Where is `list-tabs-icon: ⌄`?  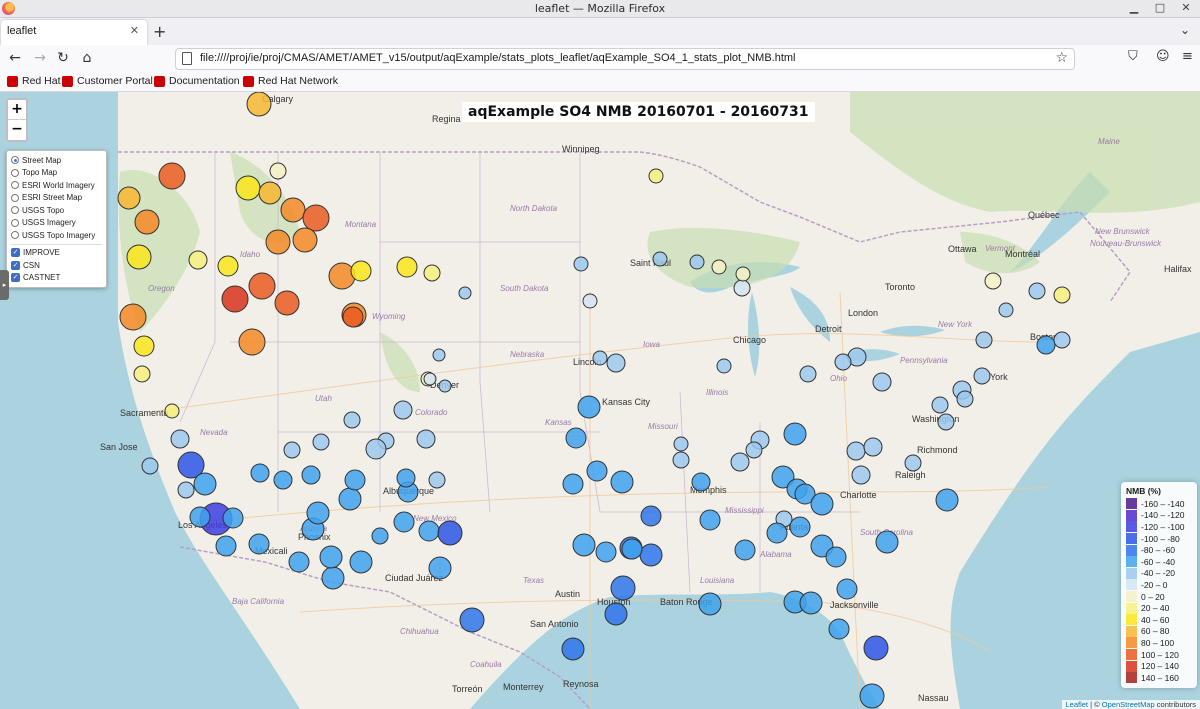
list-tabs-icon: ⌄ is located at coordinates (1185, 30).